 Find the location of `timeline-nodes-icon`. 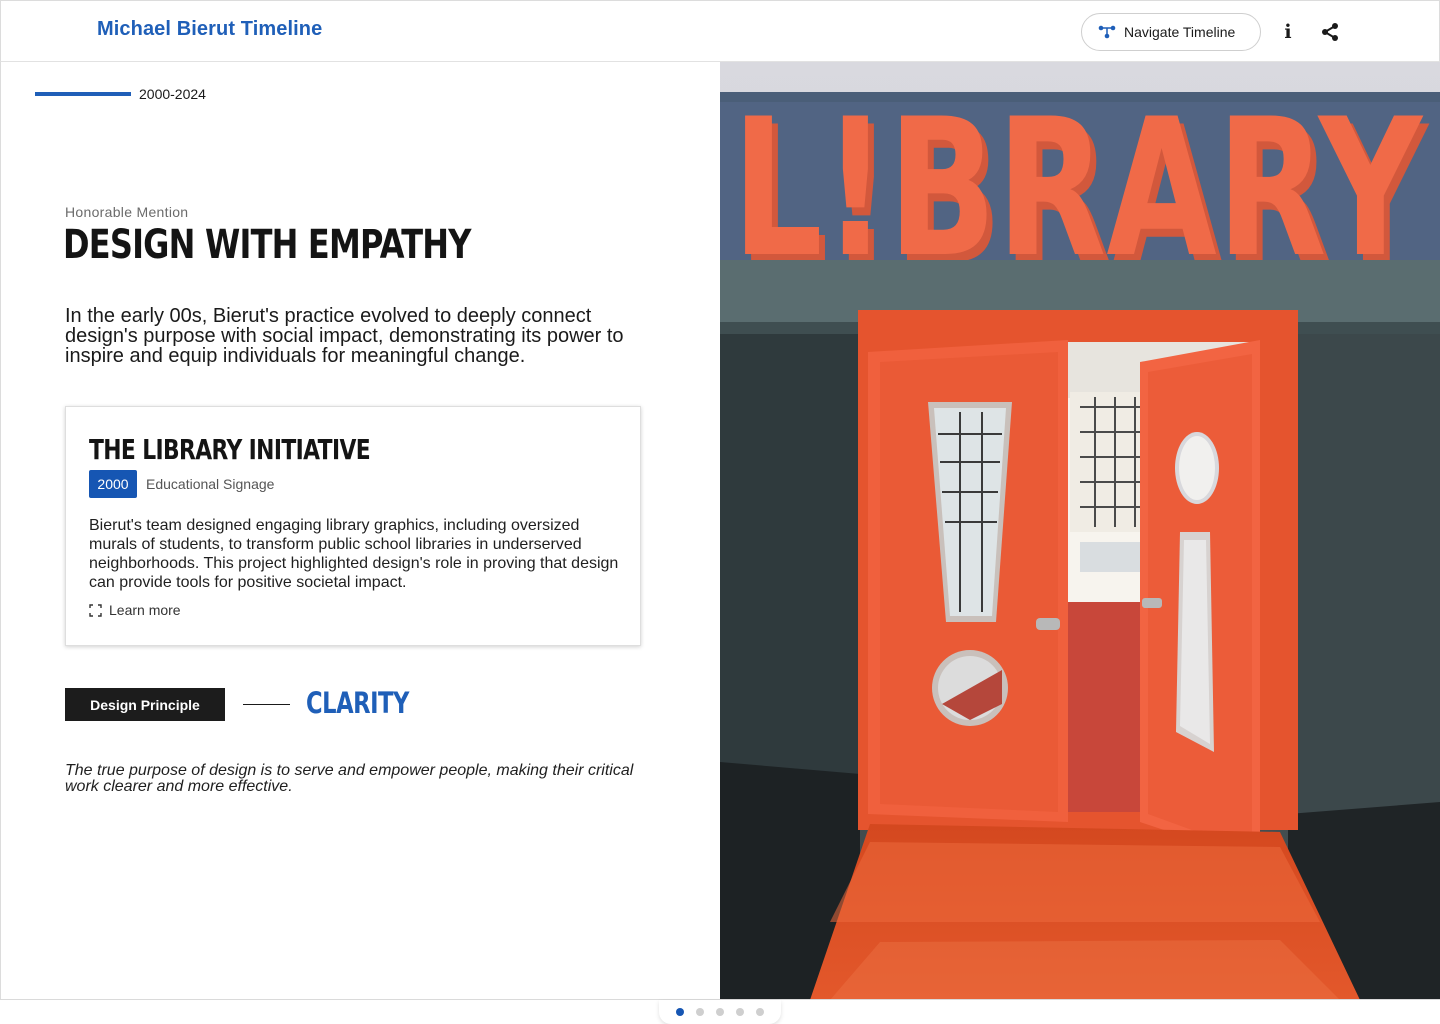

timeline-nodes-icon is located at coordinates (1107, 32).